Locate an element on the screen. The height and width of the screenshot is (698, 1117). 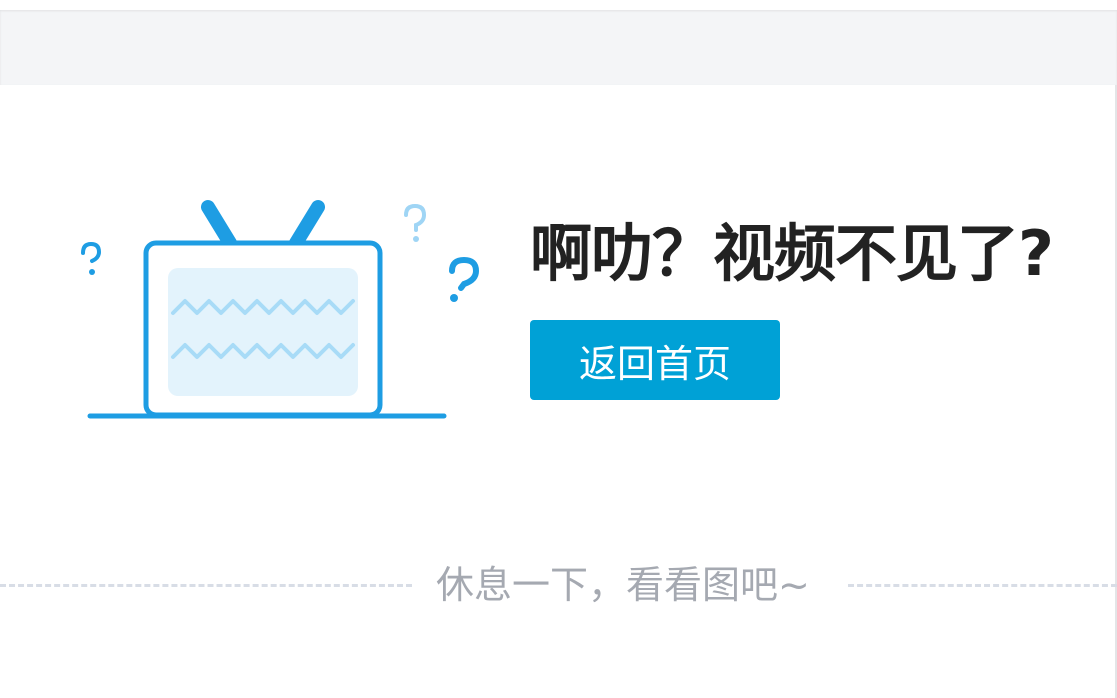
suggestion-text: 休息一下，看看图吧~ is located at coordinates (623, 585).